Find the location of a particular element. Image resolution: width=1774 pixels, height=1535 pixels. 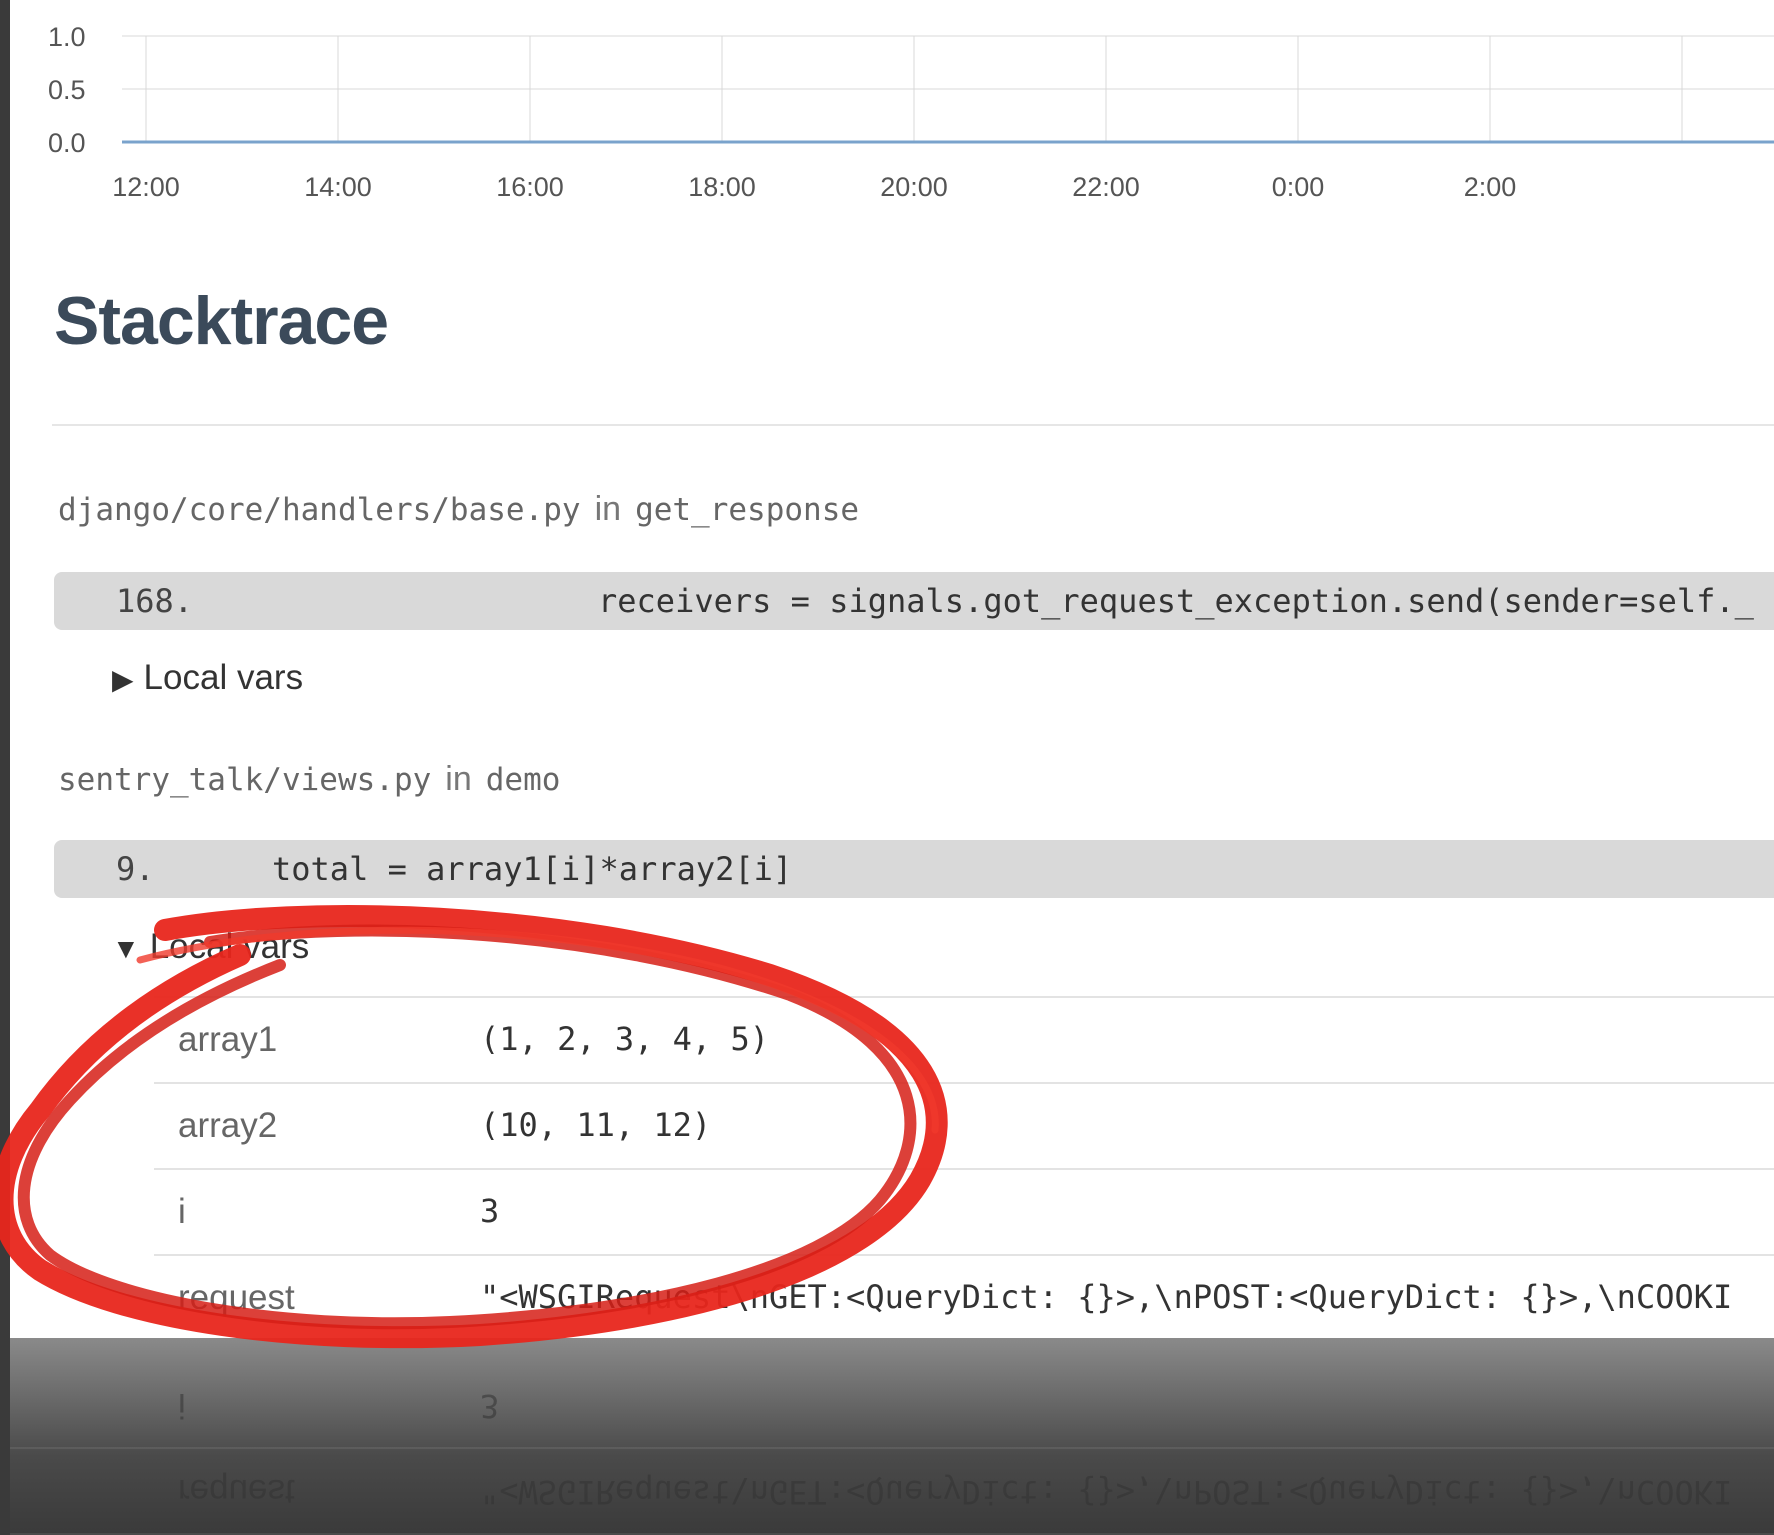

frame-context-line: 9. total = array1[i]*array2[i] is located at coordinates (914, 869).